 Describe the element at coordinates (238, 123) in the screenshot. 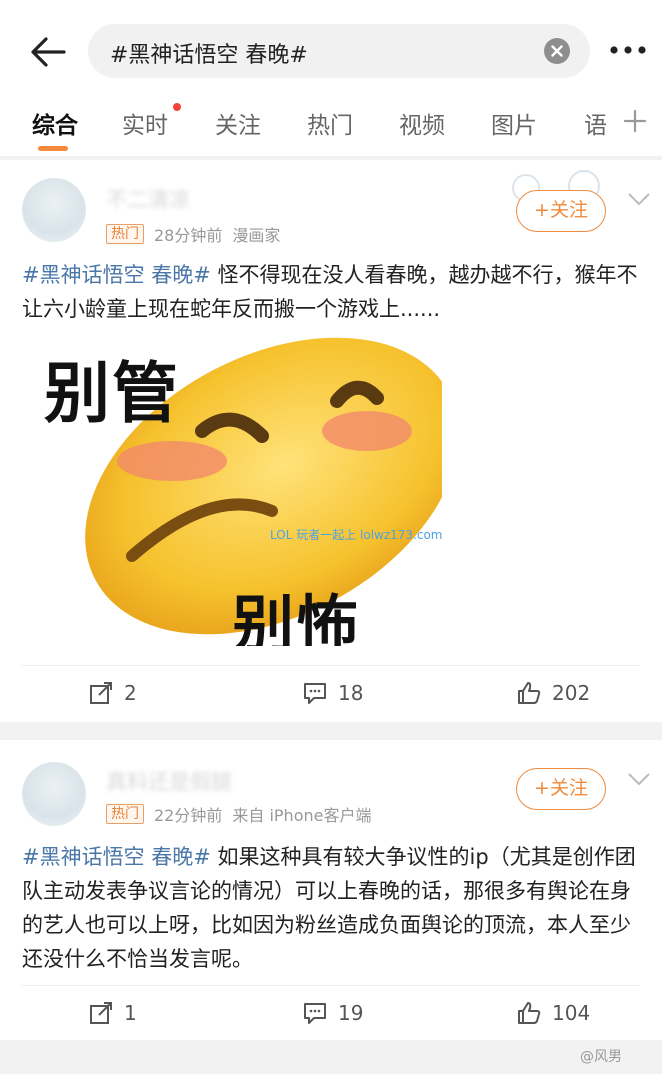

I see `tab-following: 关注` at that location.